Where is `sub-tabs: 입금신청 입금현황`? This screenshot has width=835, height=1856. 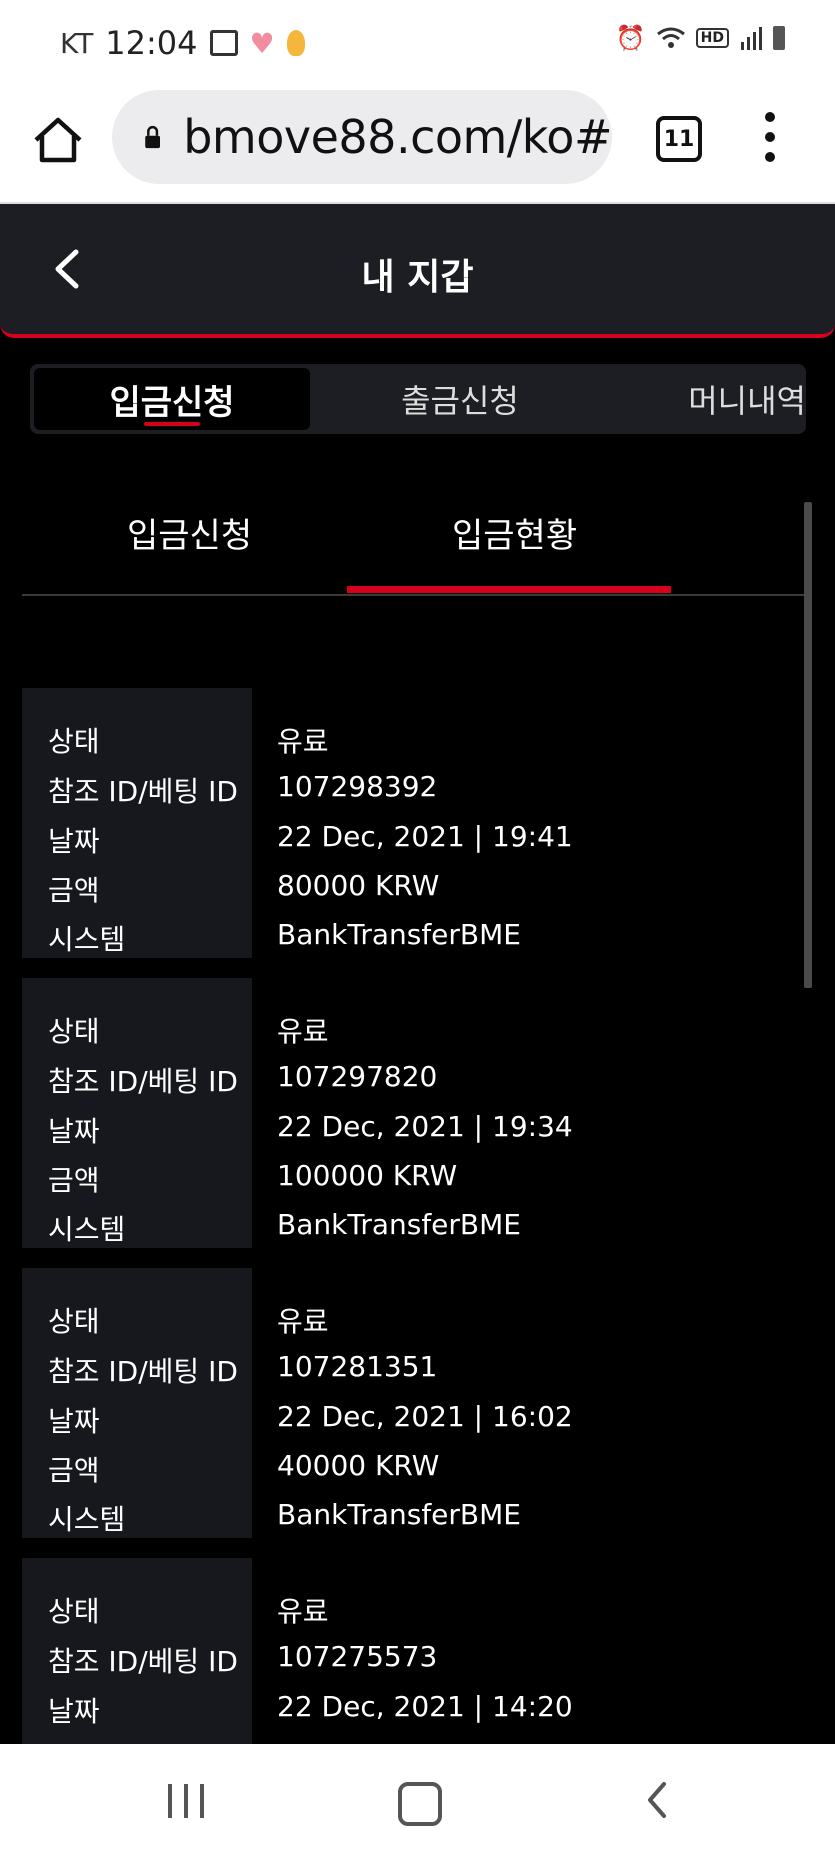
sub-tabs: 입금신청 입금현황 is located at coordinates (416, 543).